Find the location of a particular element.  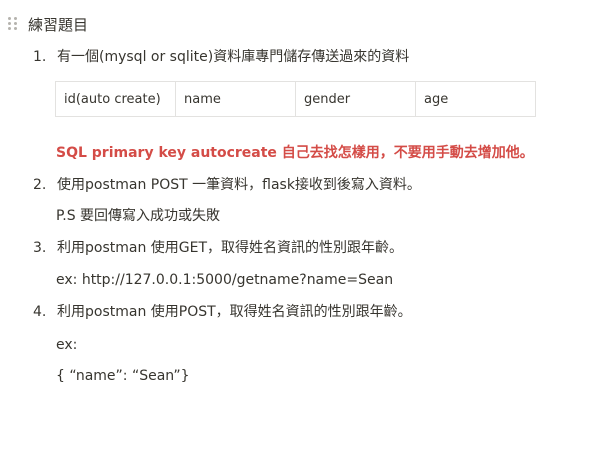

list-item-1: 1. 有一個(mysql or sqlite)資料庫專門儲存傳送過來的資料 is located at coordinates (221, 57).